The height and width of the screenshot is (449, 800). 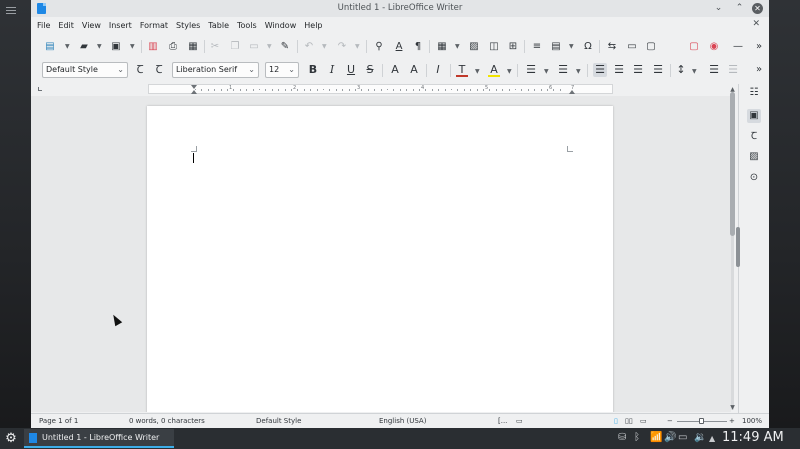 What do you see at coordinates (694, 46) in the screenshot?
I see `track-changes-icon: ▢` at bounding box center [694, 46].